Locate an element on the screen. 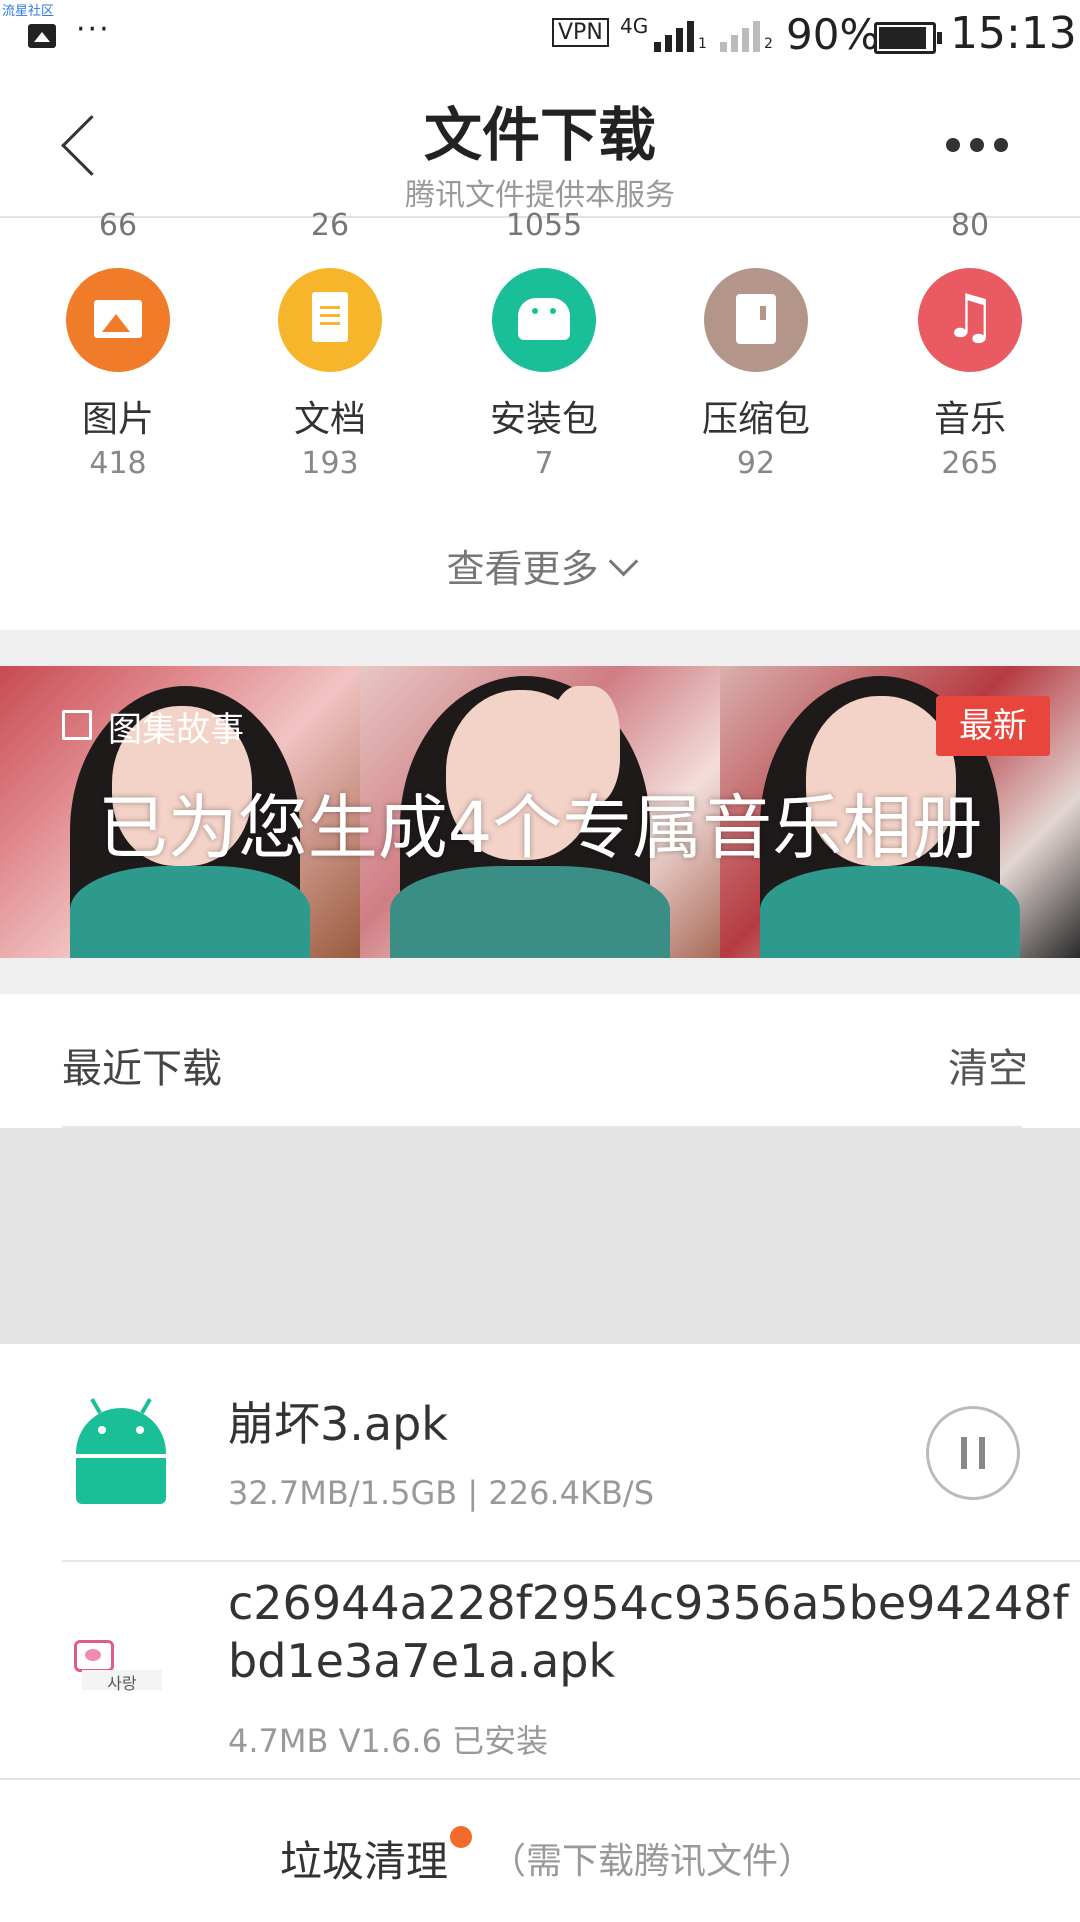  recent-downloads-title: 最近下载 is located at coordinates (142, 1069).